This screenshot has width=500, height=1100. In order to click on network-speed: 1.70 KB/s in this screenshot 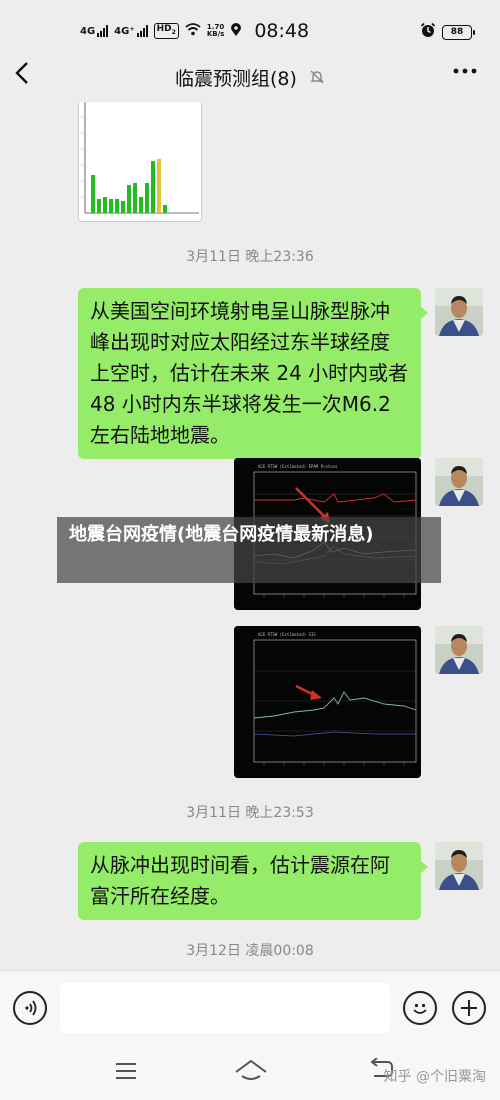, I will do `click(215, 30)`.